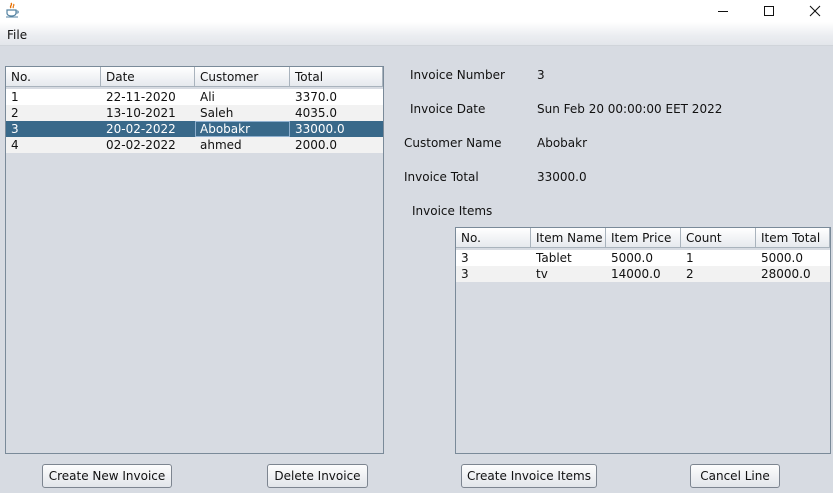 Image resolution: width=833 pixels, height=493 pixels. I want to click on invoice-number-label: Invoice Number, so click(457, 75).